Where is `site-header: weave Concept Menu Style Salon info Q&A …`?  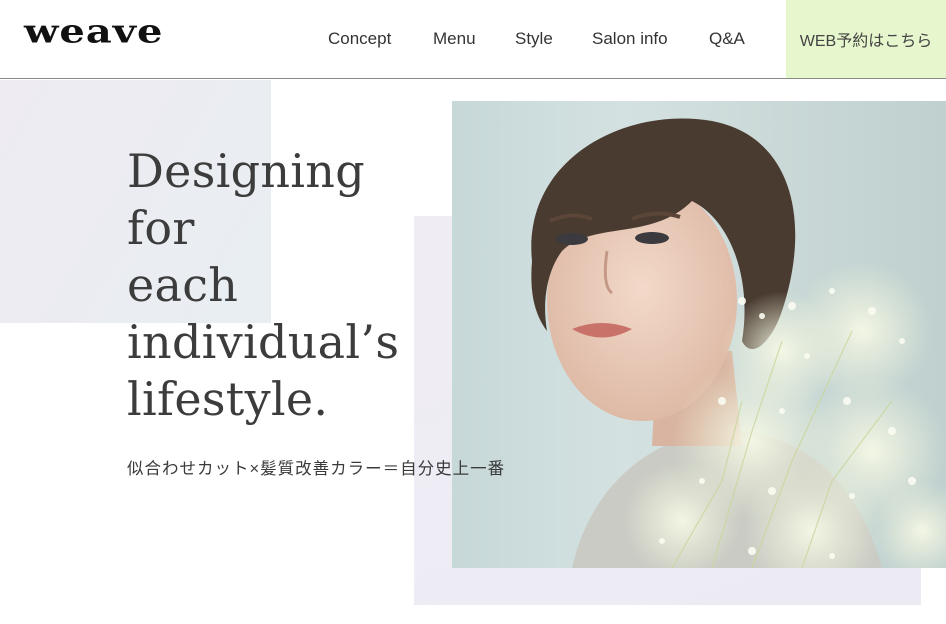 site-header: weave Concept Menu Style Salon info Q&A … is located at coordinates (473, 39).